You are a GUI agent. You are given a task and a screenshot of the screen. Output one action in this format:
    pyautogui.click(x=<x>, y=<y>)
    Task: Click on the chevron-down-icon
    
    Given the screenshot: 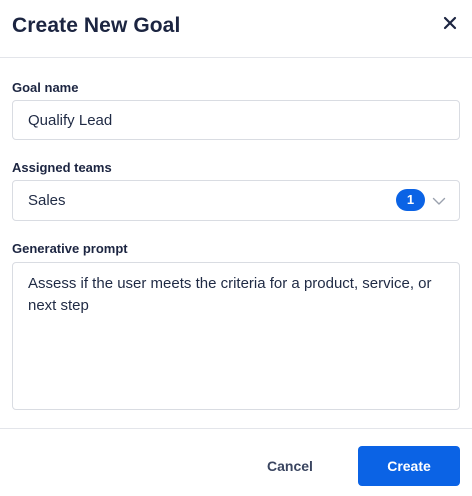 What is the action you would take?
    pyautogui.click(x=439, y=201)
    